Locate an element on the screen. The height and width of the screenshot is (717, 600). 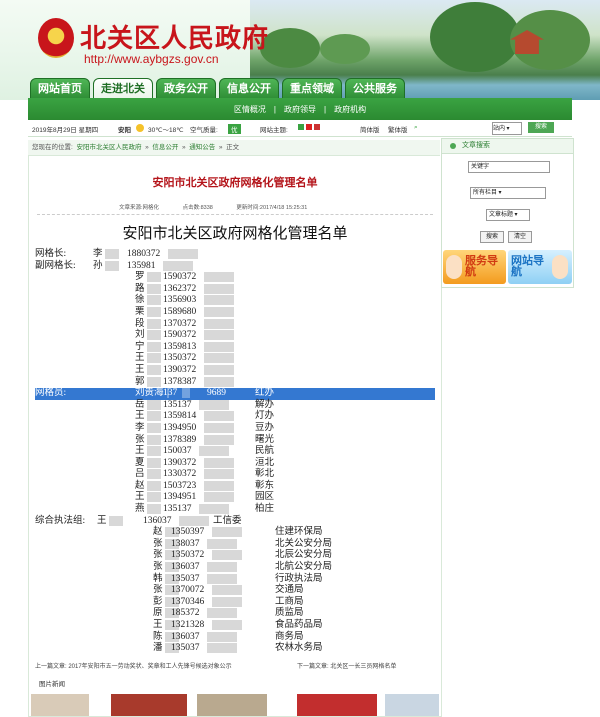
roster-name: 韩 is located at coordinates (158, 578).